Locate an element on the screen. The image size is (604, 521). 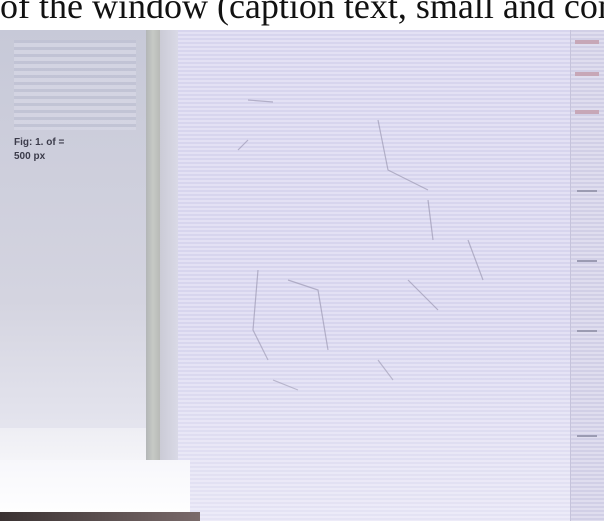
status-text: Fig: 1. of = 500 px is located at coordinates (39, 149).